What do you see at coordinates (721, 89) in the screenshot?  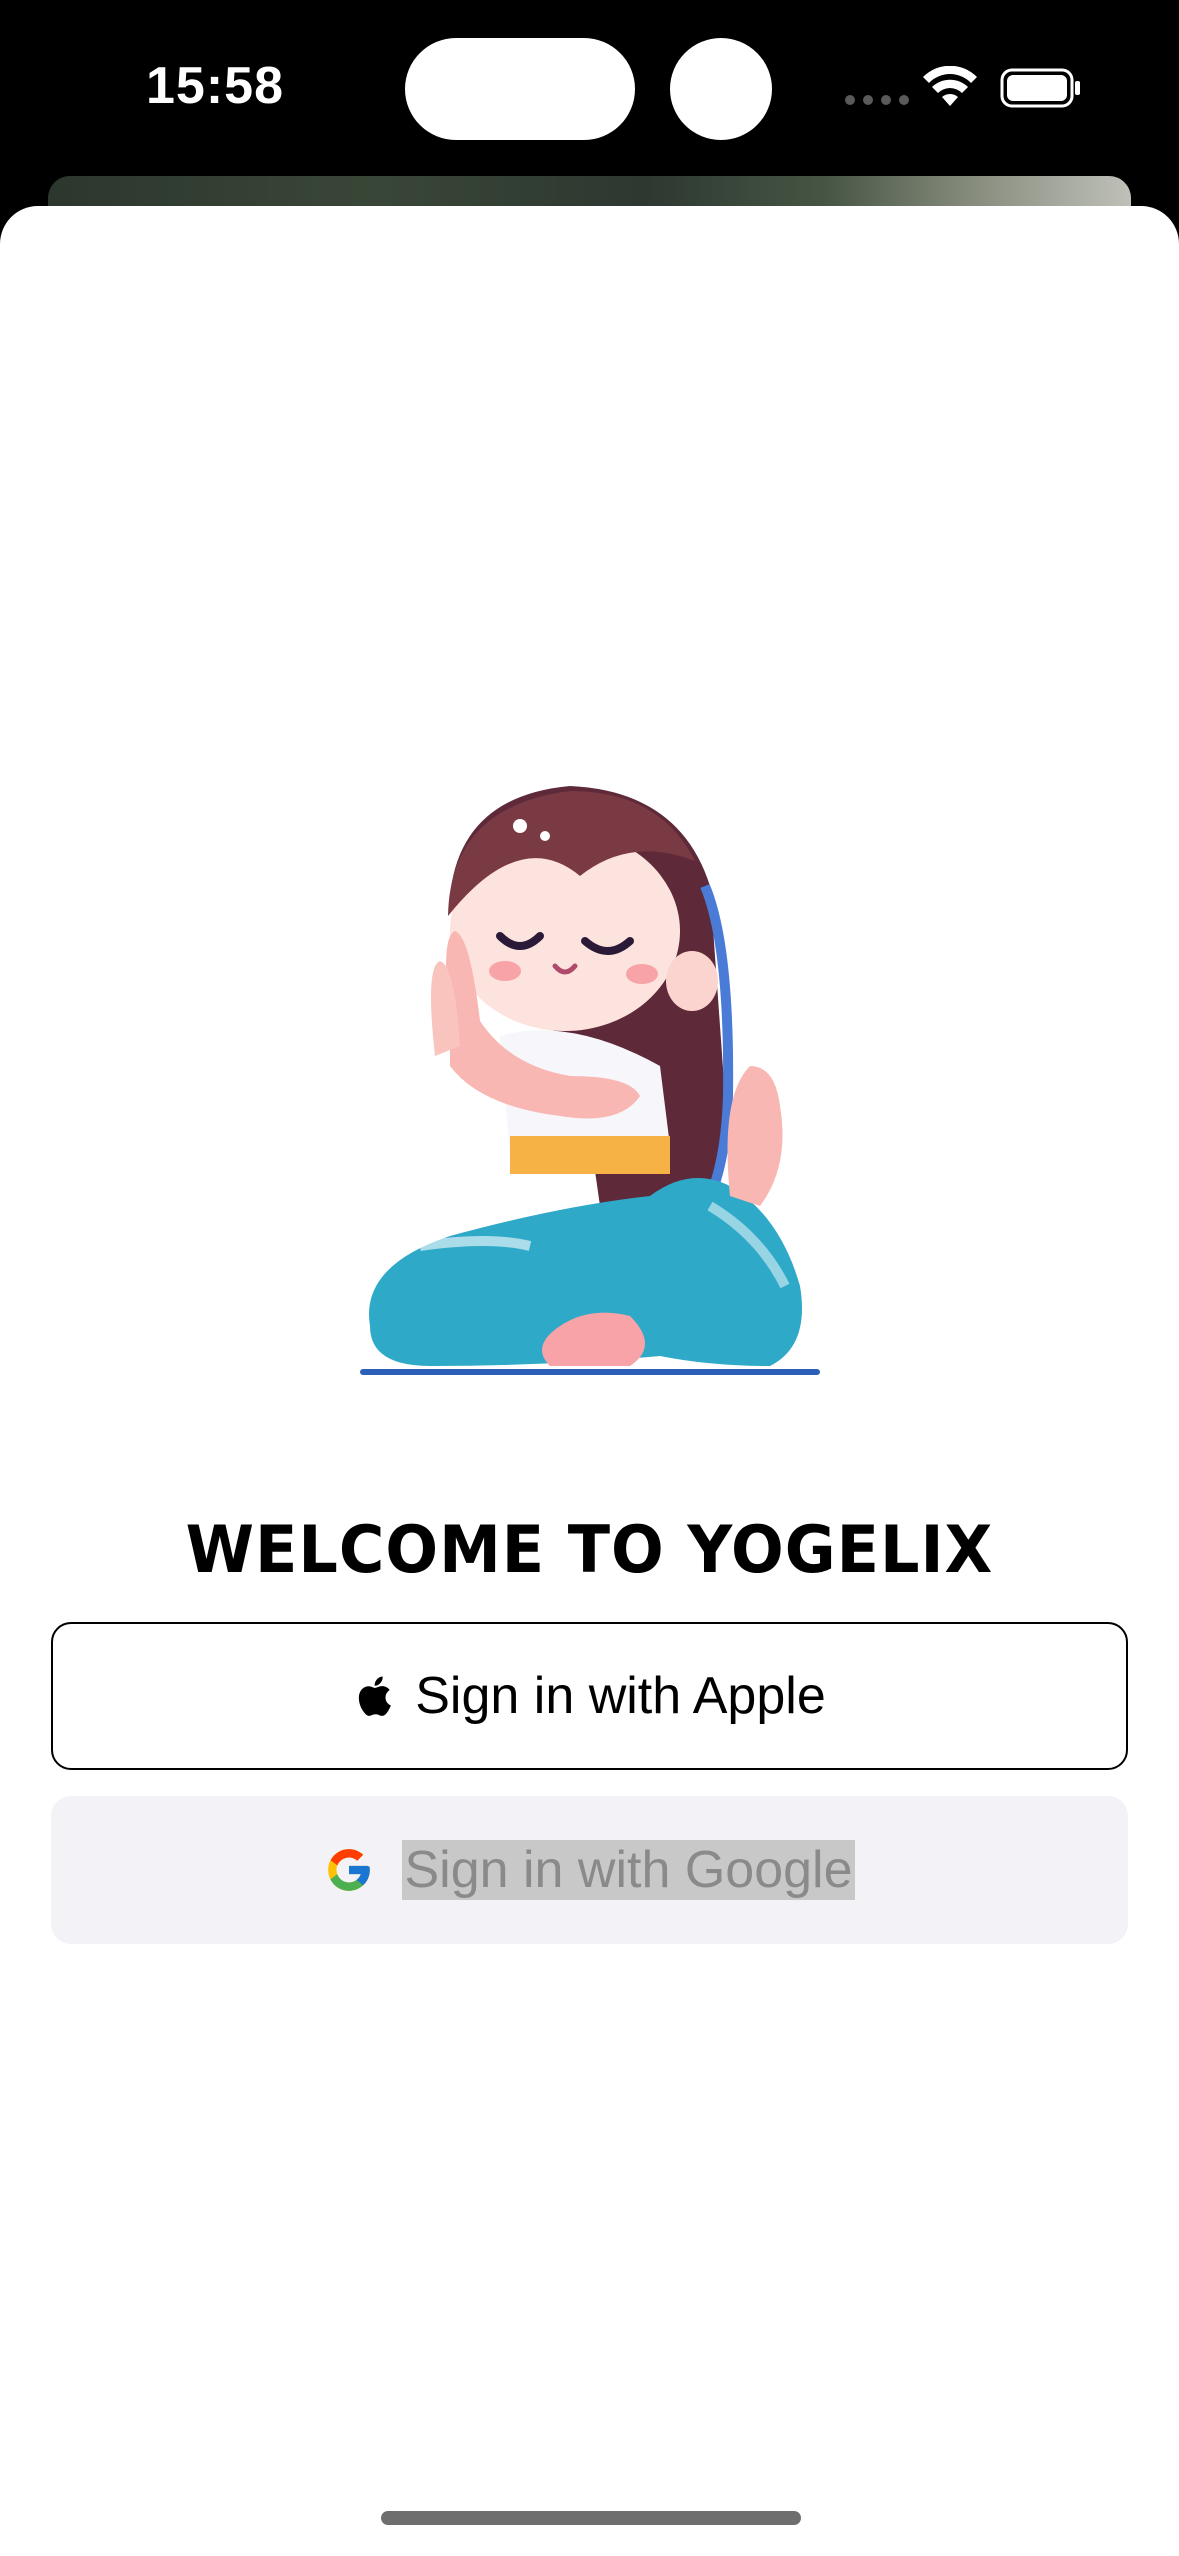 I see `camera-cutout` at bounding box center [721, 89].